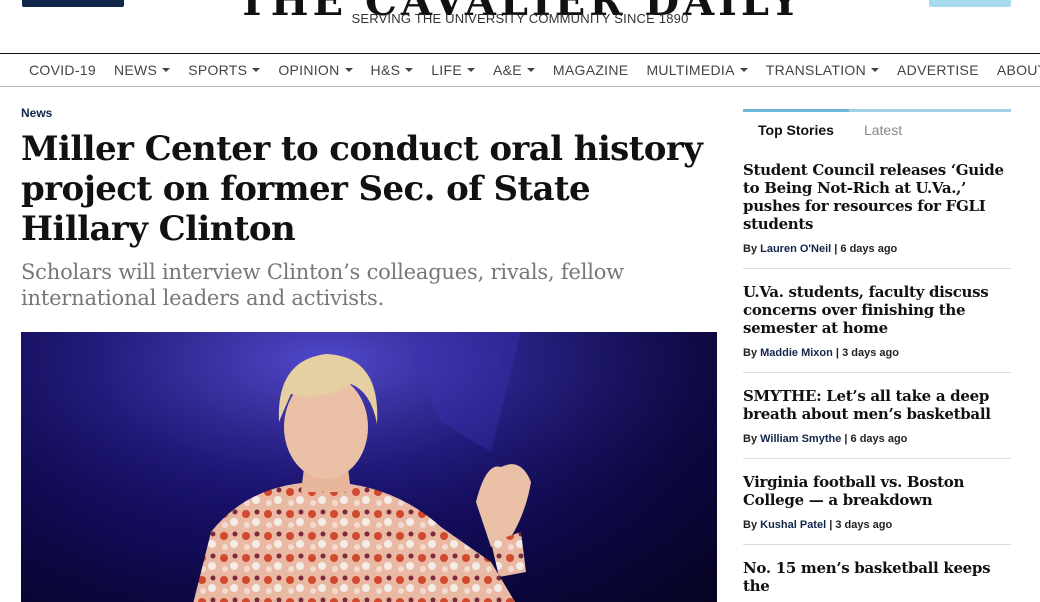 The height and width of the screenshot is (602, 1040). Describe the element at coordinates (938, 70) in the screenshot. I see `nav-item-advertise: ADVERTISE` at that location.